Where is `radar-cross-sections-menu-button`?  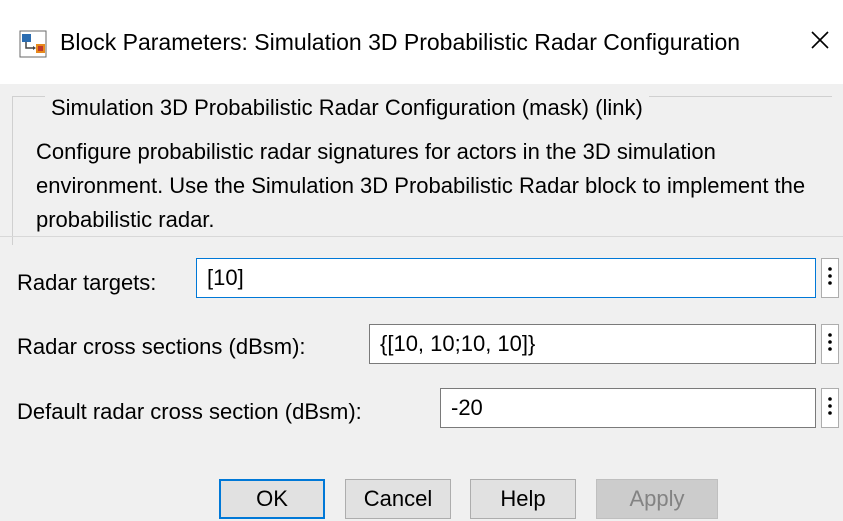
radar-cross-sections-menu-button is located at coordinates (830, 344).